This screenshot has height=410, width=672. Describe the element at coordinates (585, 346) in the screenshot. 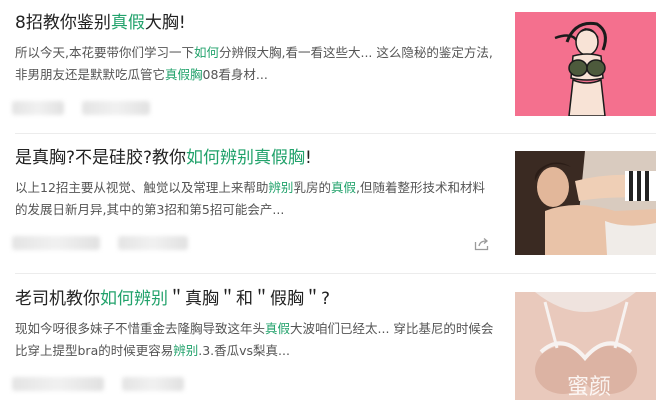

I see `result-thumbnail: 蜜颜` at that location.